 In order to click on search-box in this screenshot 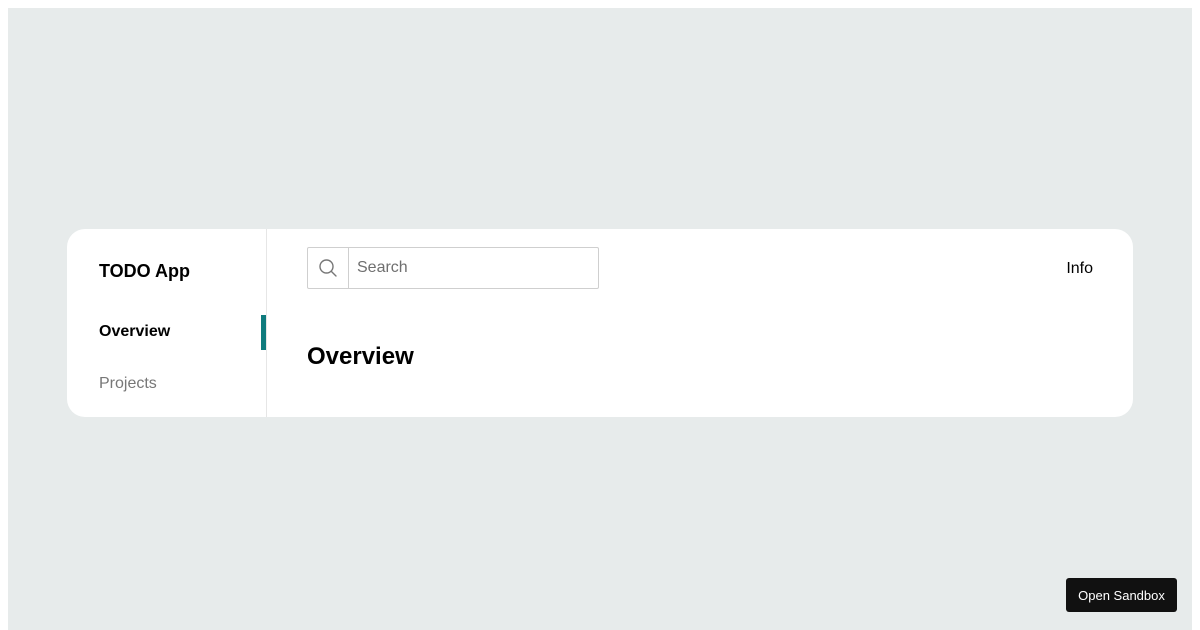, I will do `click(453, 268)`.